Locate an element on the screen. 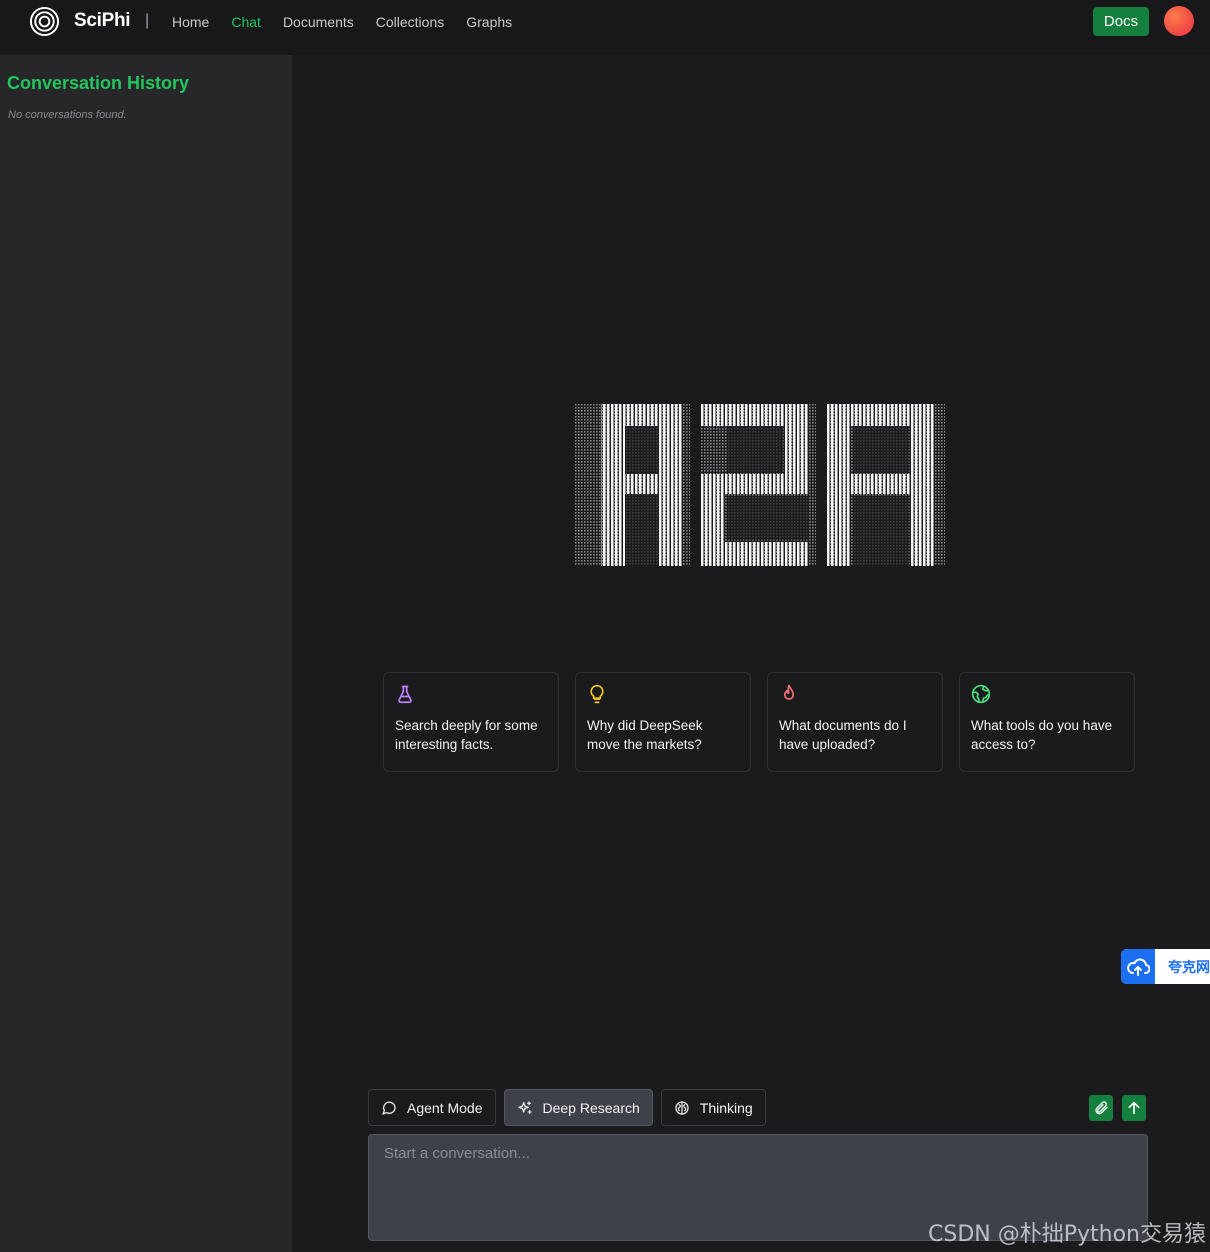  brain-icon is located at coordinates (682, 1107).